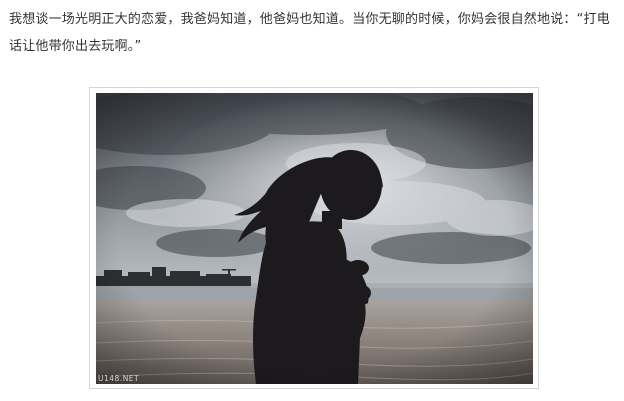 Image resolution: width=624 pixels, height=401 pixels. What do you see at coordinates (119, 378) in the screenshot?
I see `watermark-text: U148.NET` at bounding box center [119, 378].